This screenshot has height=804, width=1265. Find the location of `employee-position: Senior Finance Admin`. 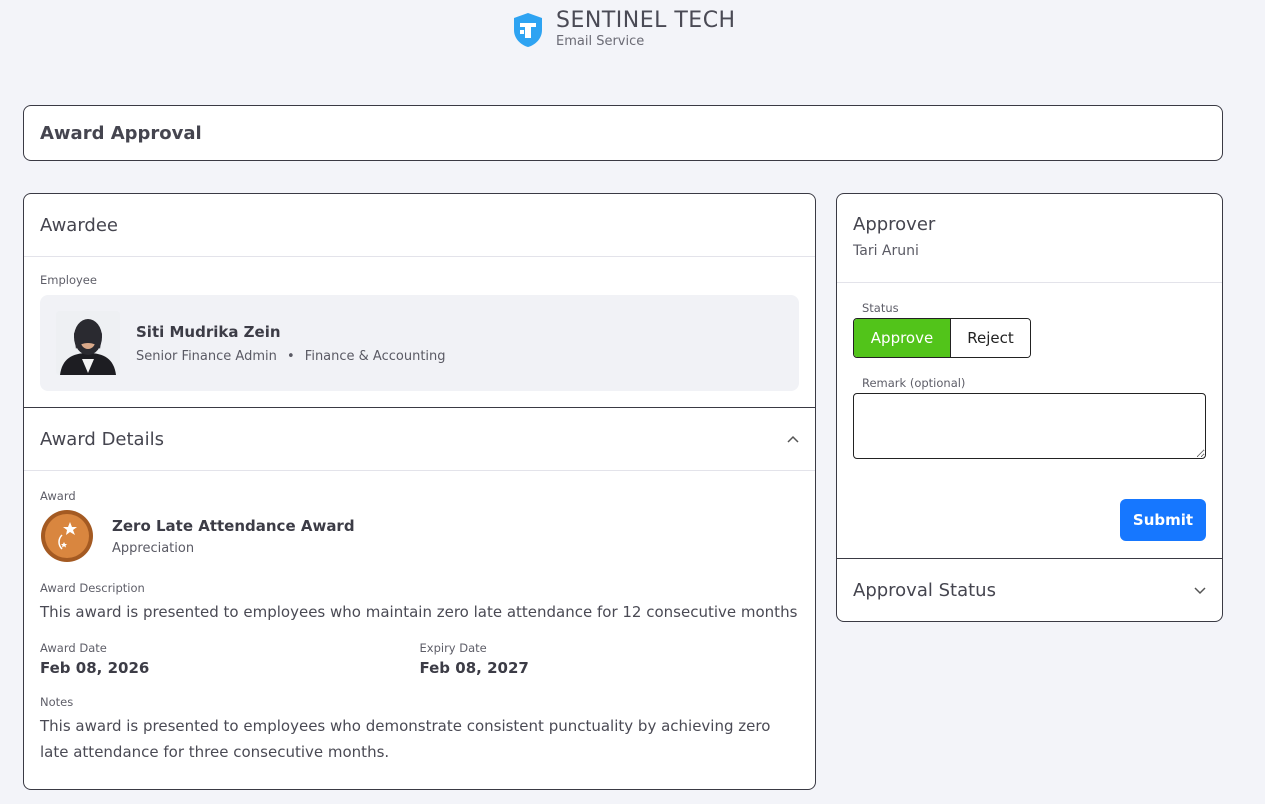

employee-position: Senior Finance Admin is located at coordinates (206, 356).